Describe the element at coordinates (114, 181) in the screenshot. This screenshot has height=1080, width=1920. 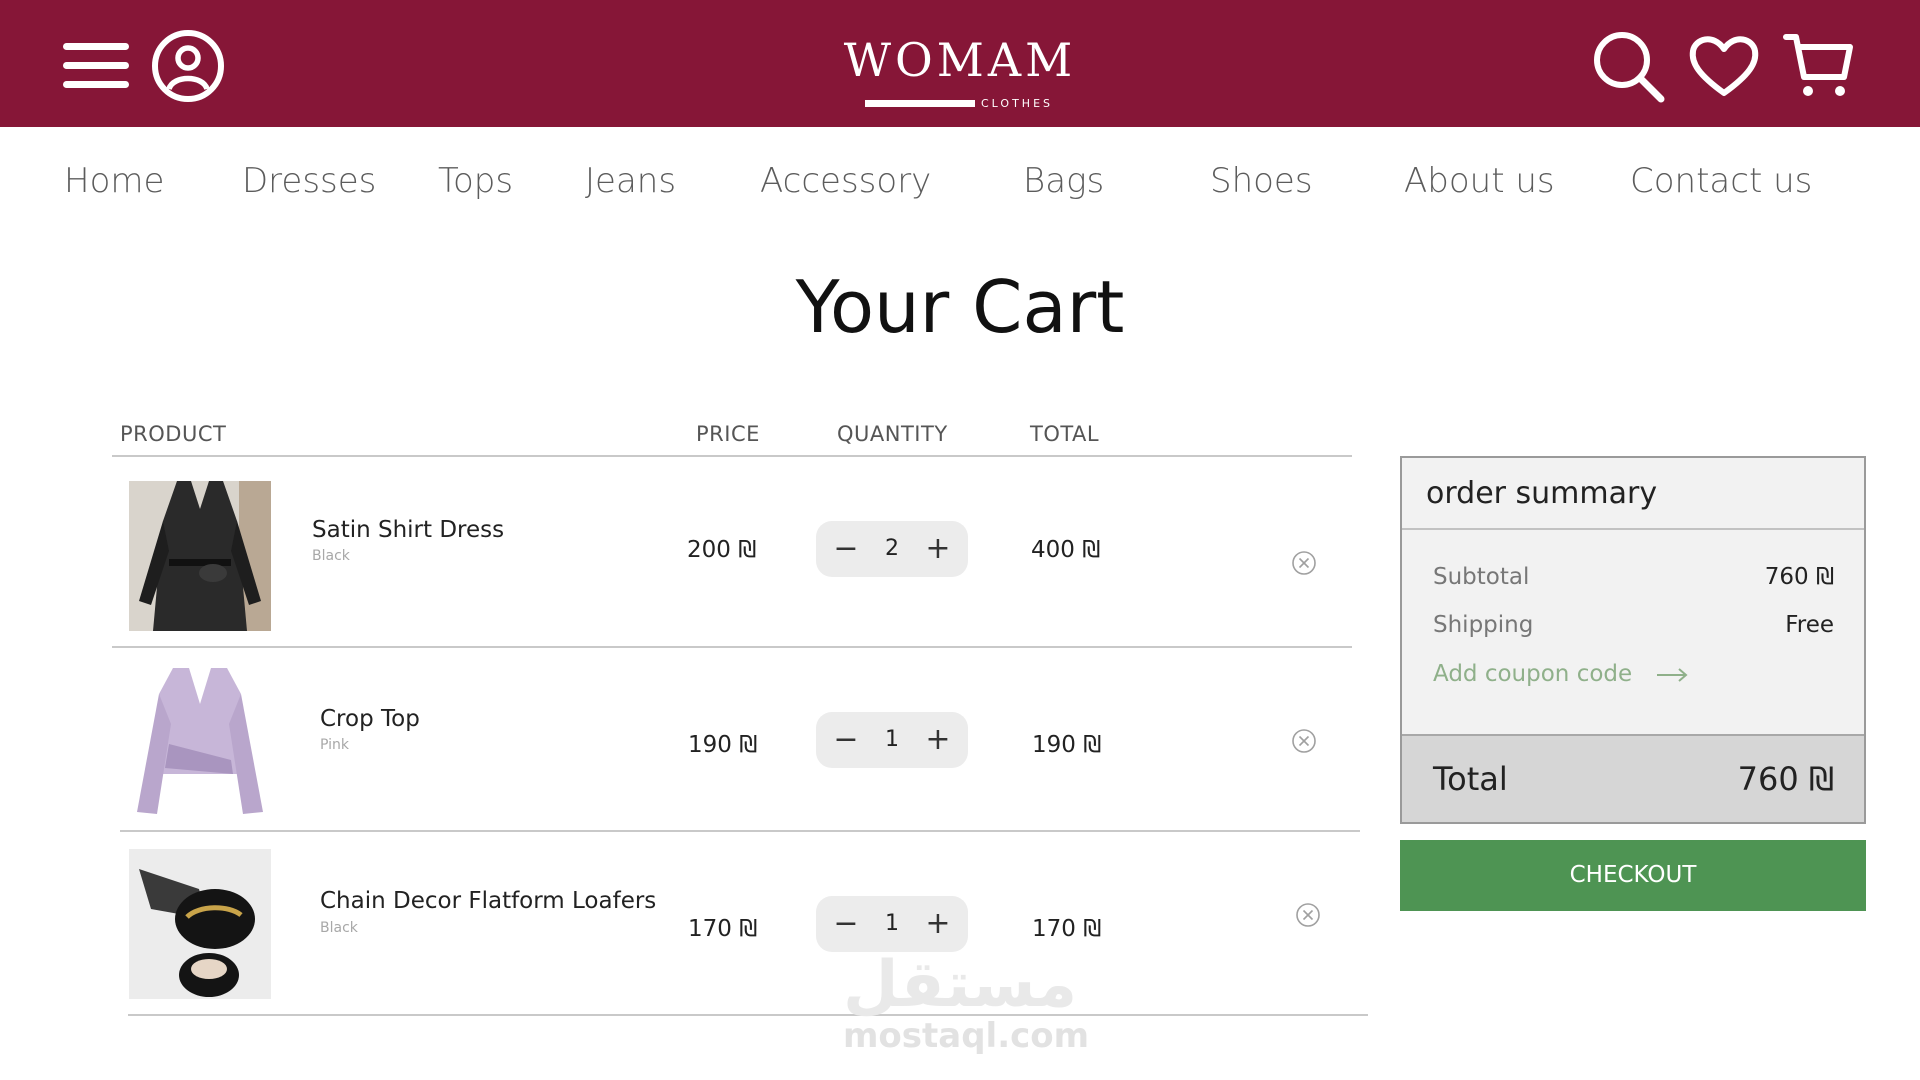
I see `nav-home: Home` at that location.